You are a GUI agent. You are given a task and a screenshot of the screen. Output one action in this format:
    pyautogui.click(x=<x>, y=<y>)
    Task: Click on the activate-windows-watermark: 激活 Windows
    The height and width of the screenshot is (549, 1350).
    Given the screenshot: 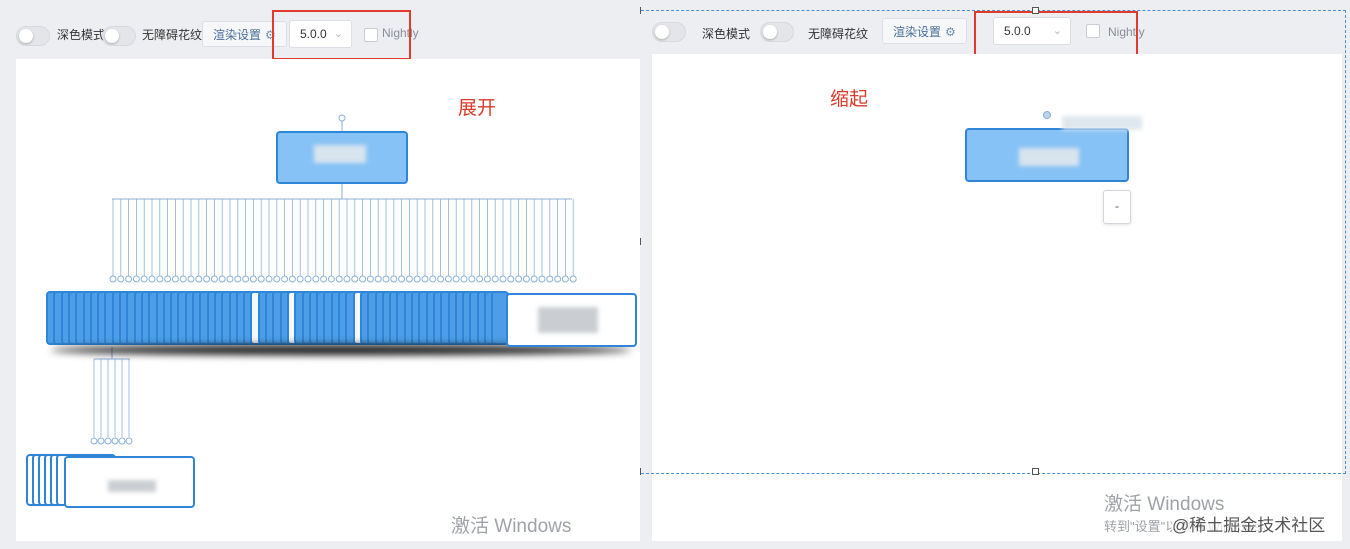 What is the action you would take?
    pyautogui.click(x=511, y=526)
    